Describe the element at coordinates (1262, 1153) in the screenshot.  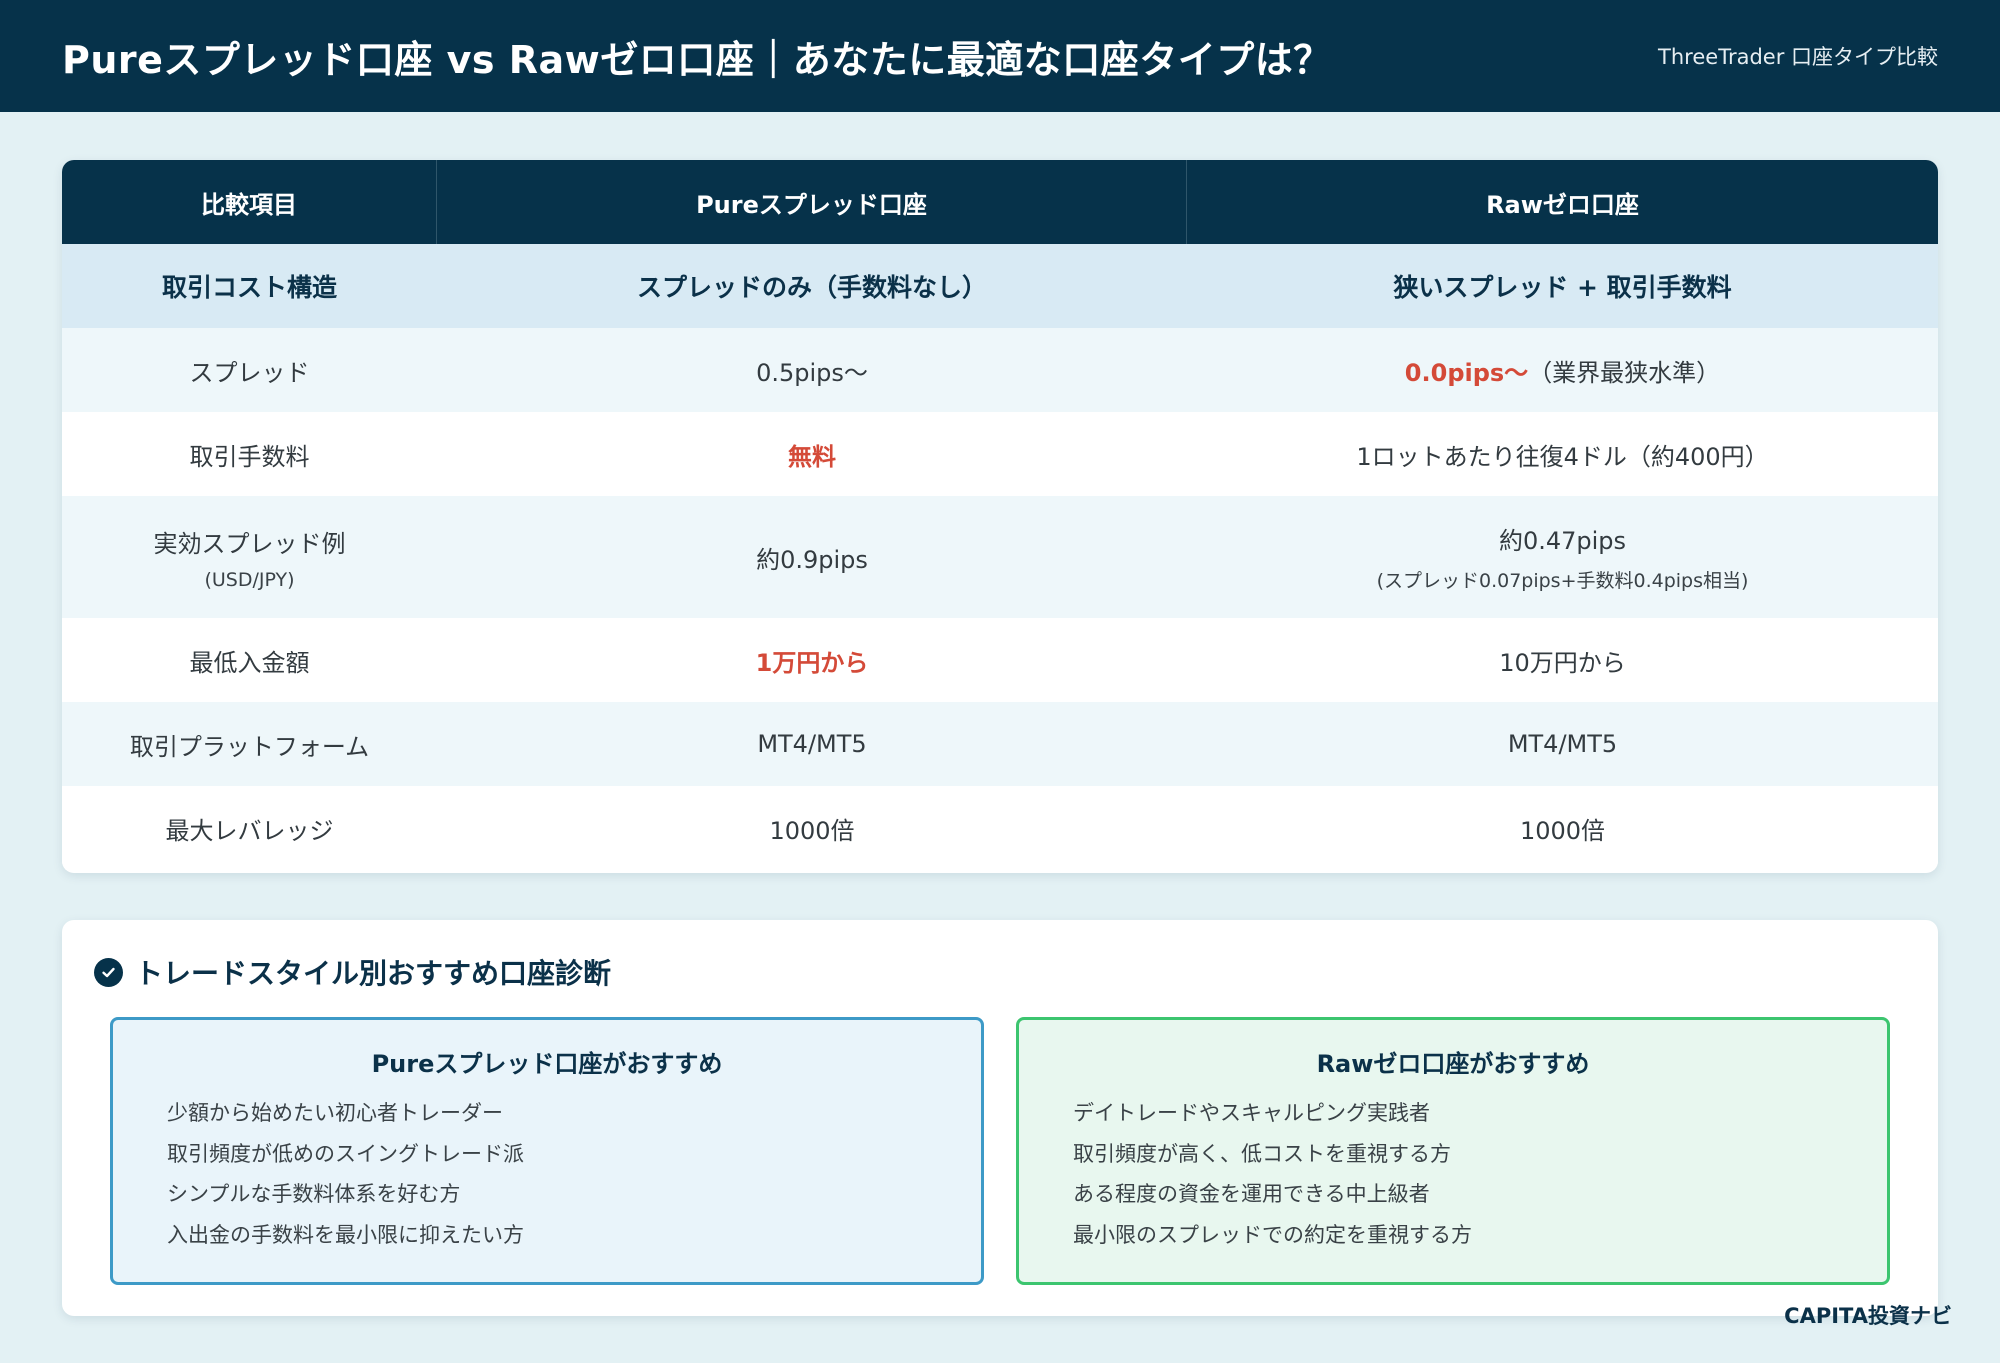
I see `list-item: 取引頻度が高く、低コストを重視する方` at that location.